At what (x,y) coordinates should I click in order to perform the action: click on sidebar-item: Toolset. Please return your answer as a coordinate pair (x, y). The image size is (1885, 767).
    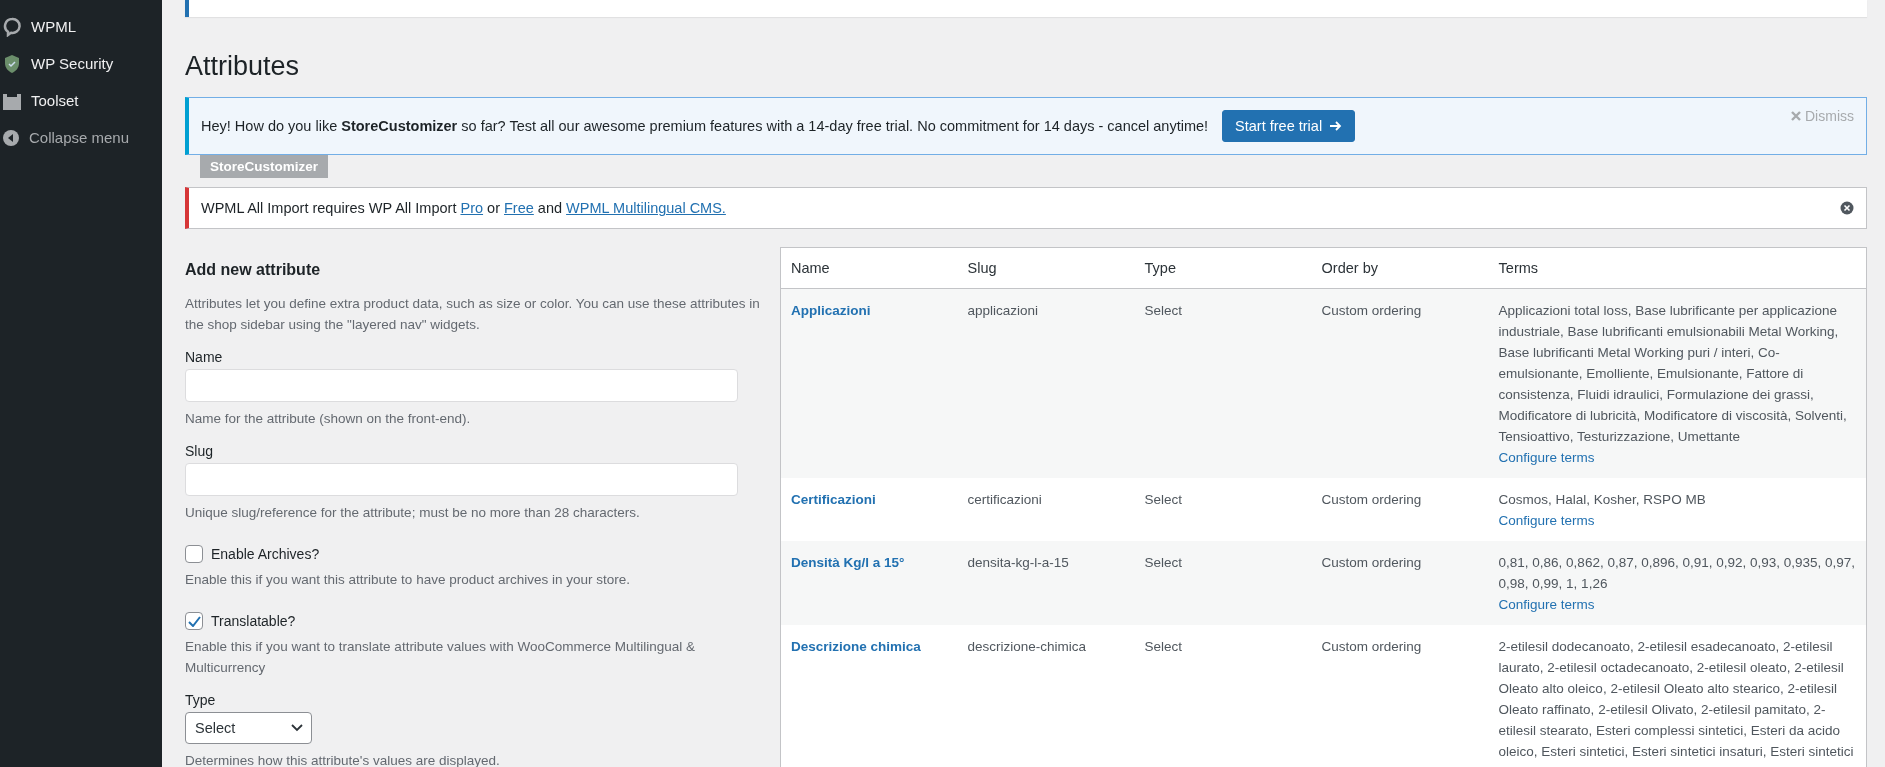
    Looking at the image, I should click on (81, 100).